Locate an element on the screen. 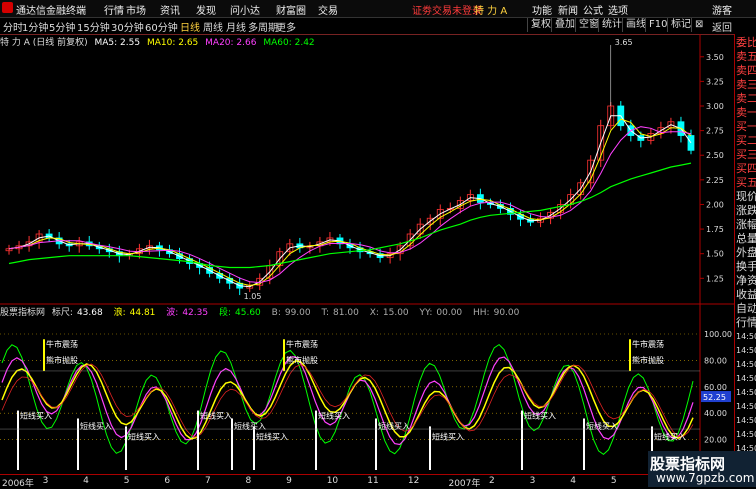 The width and height of the screenshot is (756, 489). app-title: 通达信金融终端 is located at coordinates (51, 11).